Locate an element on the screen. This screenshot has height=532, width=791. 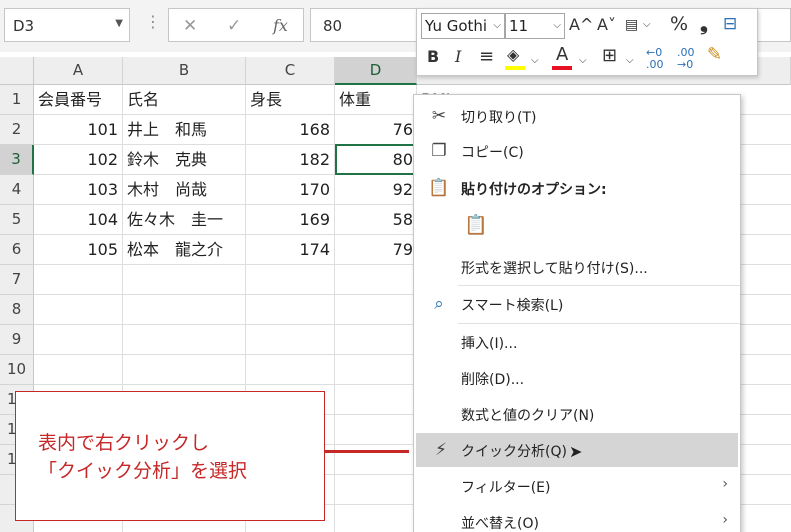
enter-icon: ✓ is located at coordinates (234, 26).